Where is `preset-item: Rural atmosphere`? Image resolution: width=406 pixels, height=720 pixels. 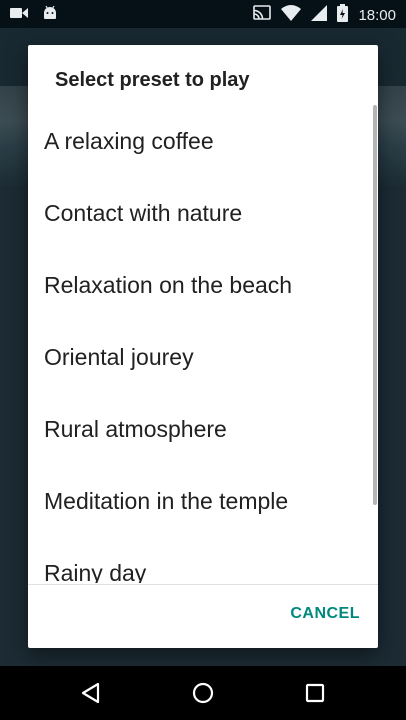 preset-item: Rural atmosphere is located at coordinates (203, 429).